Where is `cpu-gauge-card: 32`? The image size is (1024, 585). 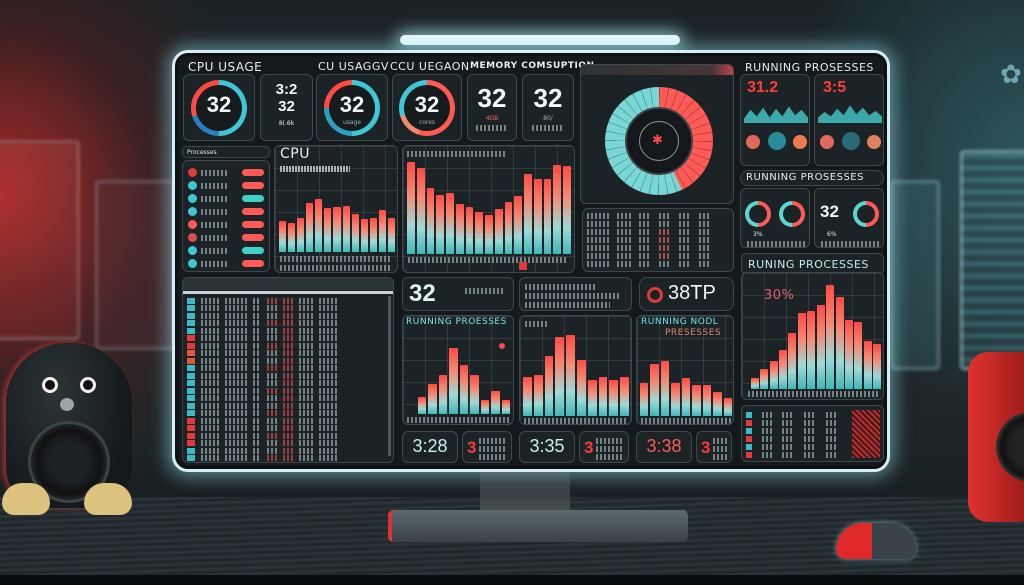 cpu-gauge-card: 32 is located at coordinates (219, 107).